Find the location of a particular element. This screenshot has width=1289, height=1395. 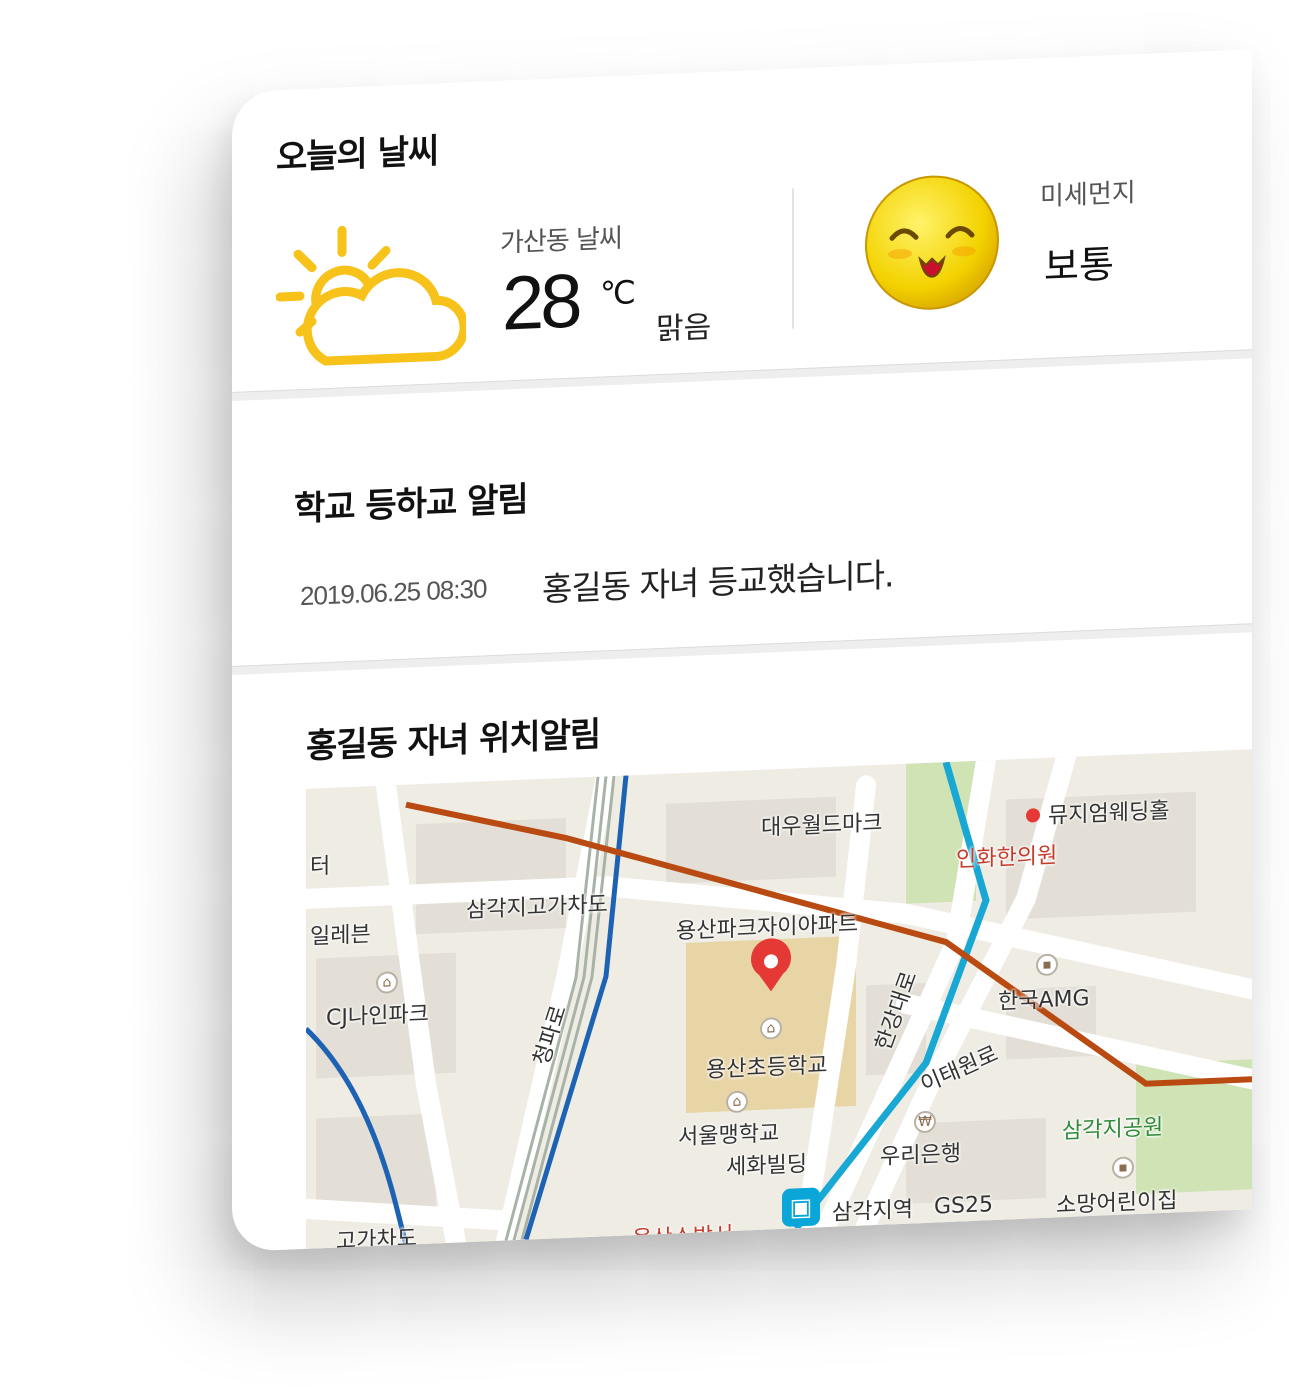

partly-sunny-icon is located at coordinates (371, 295).